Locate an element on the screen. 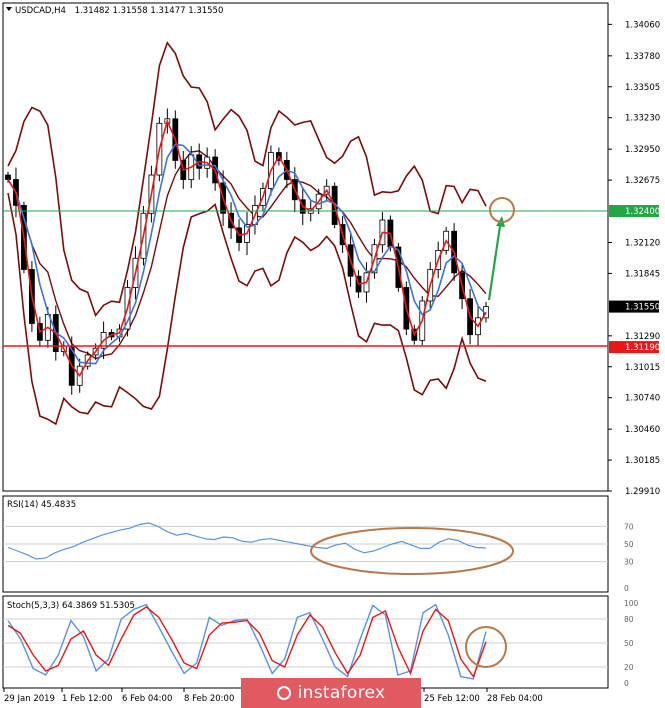  price-tick-label: 1.33505 is located at coordinates (642, 88).